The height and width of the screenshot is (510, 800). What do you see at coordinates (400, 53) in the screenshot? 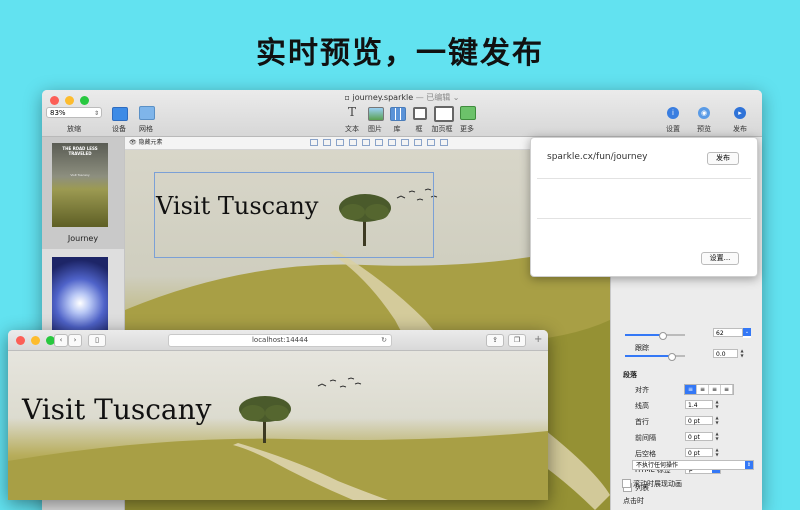
I see `headline: 实时预览，一键发布` at bounding box center [400, 53].